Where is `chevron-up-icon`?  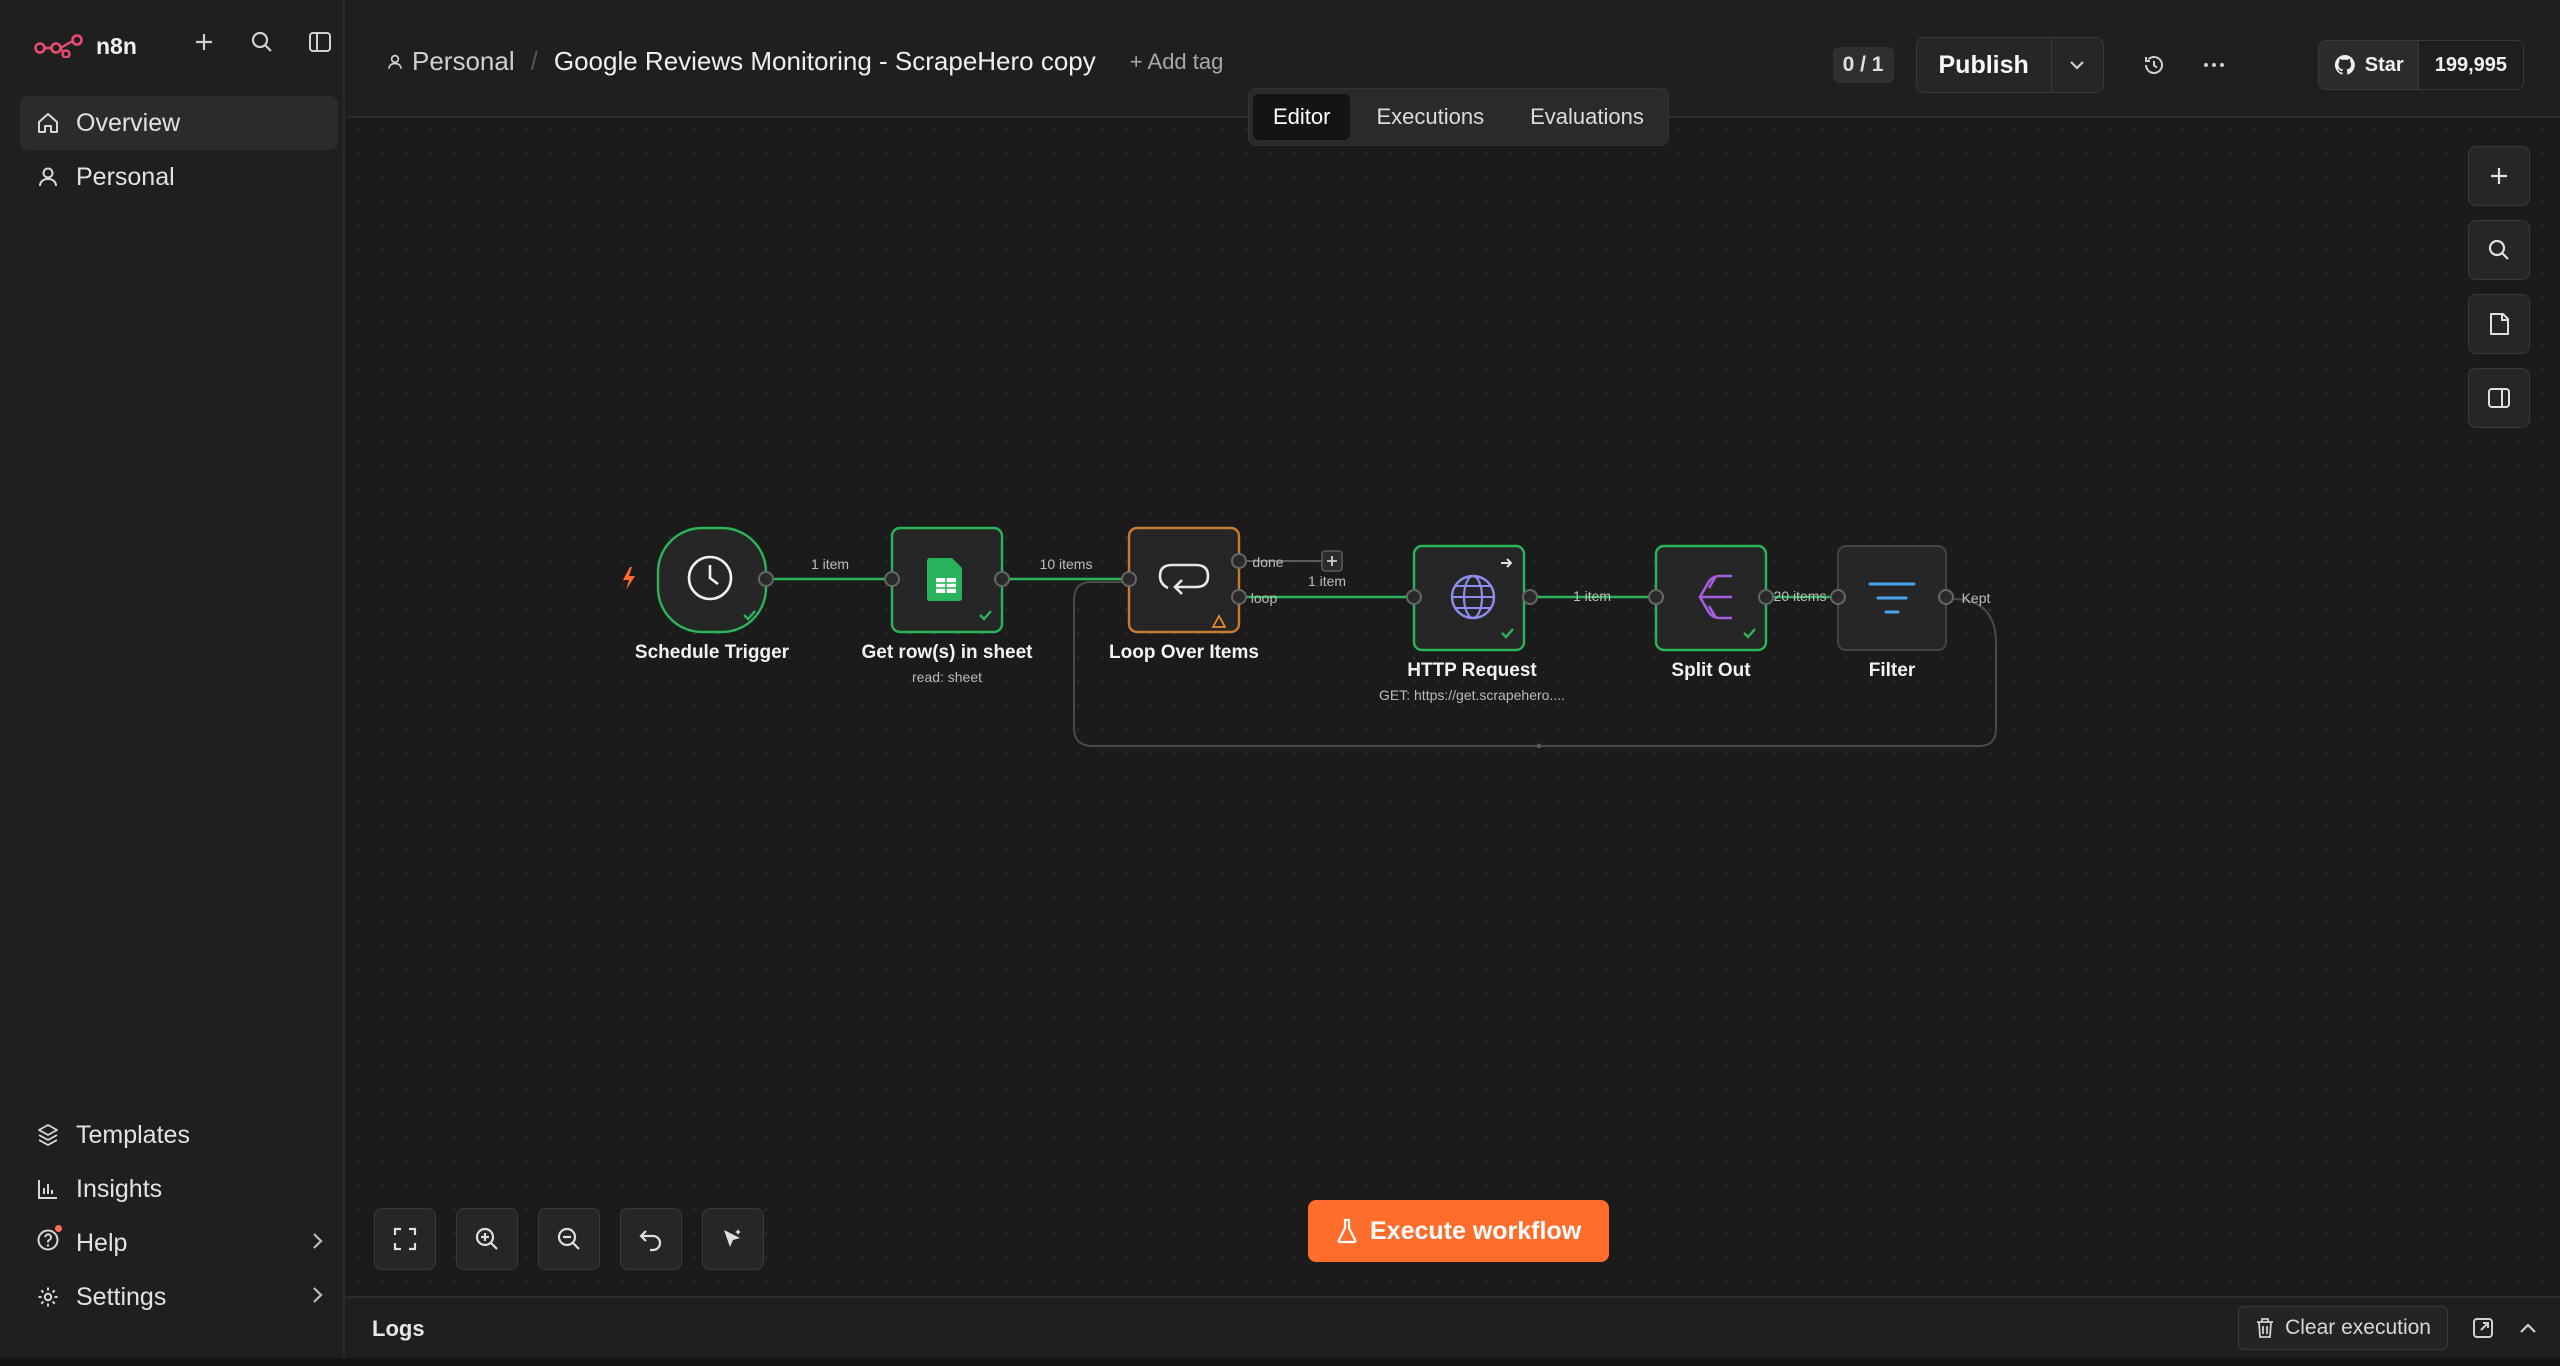 chevron-up-icon is located at coordinates (2528, 1328).